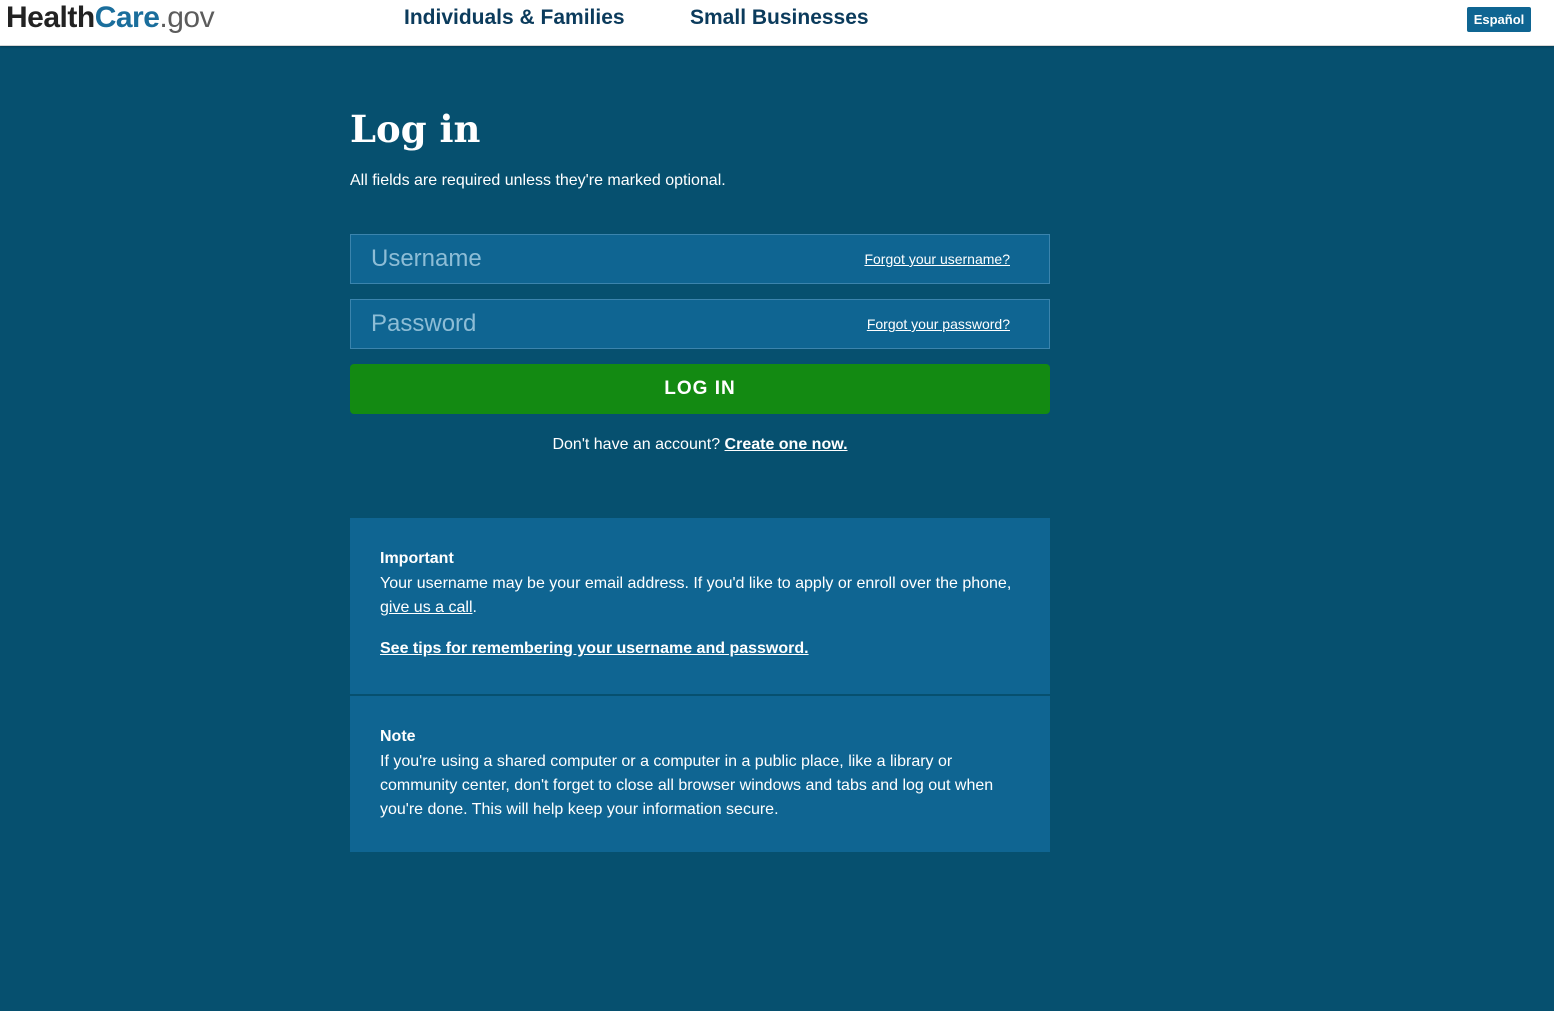 This screenshot has height=1011, width=1554. I want to click on important-text-after: ., so click(474, 607).